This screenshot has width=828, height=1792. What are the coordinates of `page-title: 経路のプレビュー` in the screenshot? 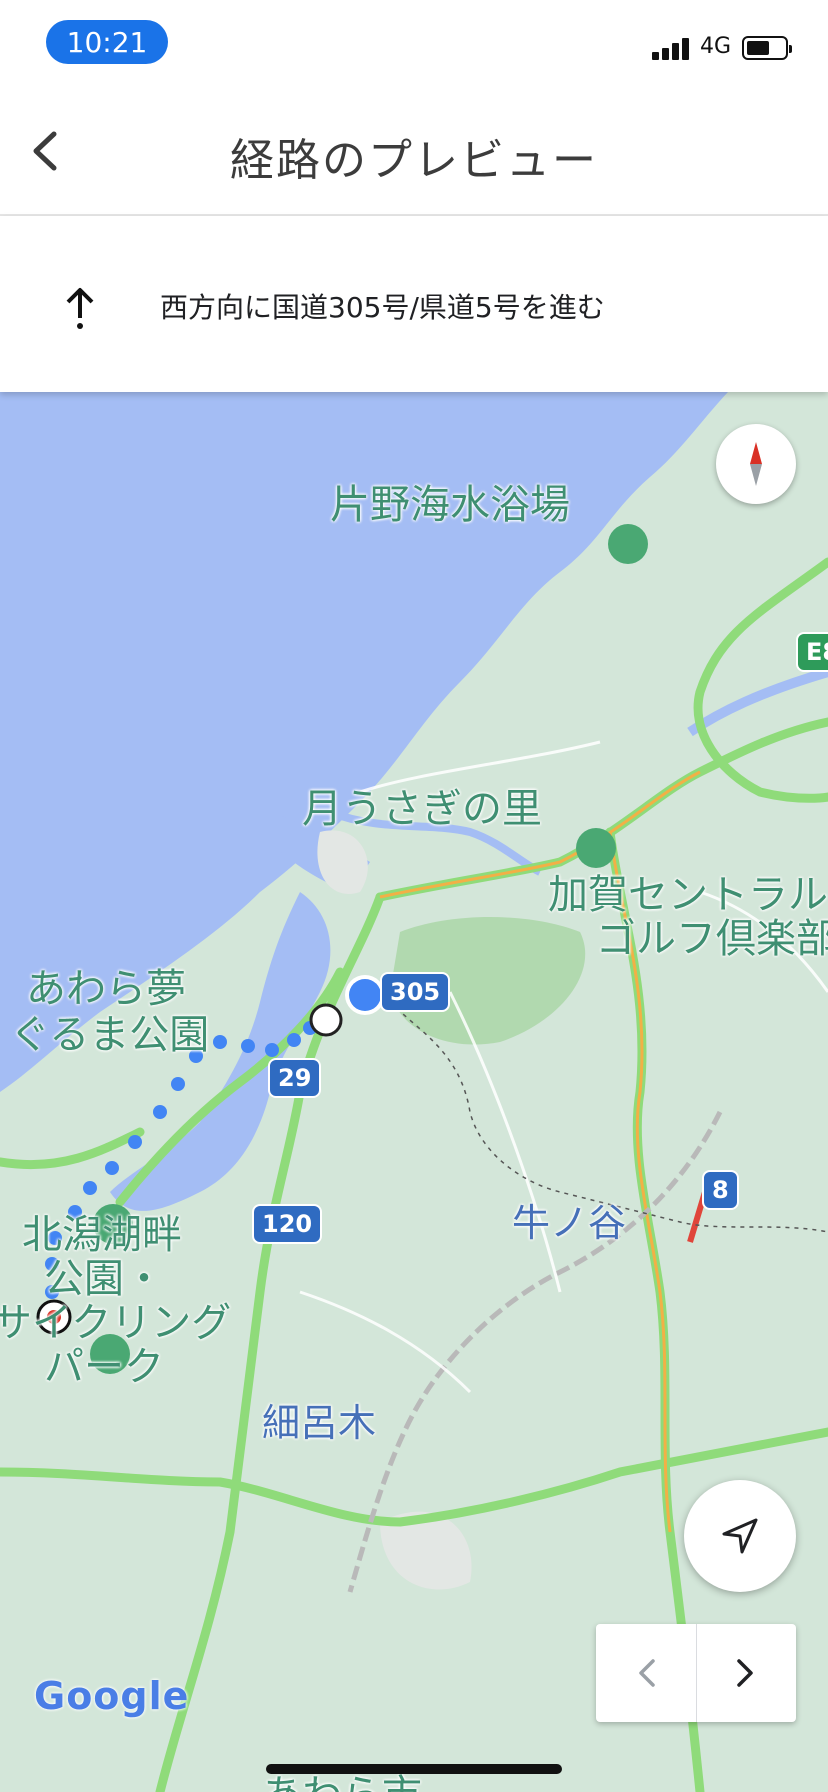 It's located at (414, 160).